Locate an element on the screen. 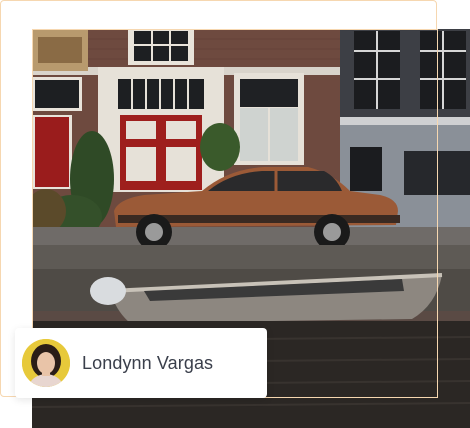  avatar is located at coordinates (46, 363).